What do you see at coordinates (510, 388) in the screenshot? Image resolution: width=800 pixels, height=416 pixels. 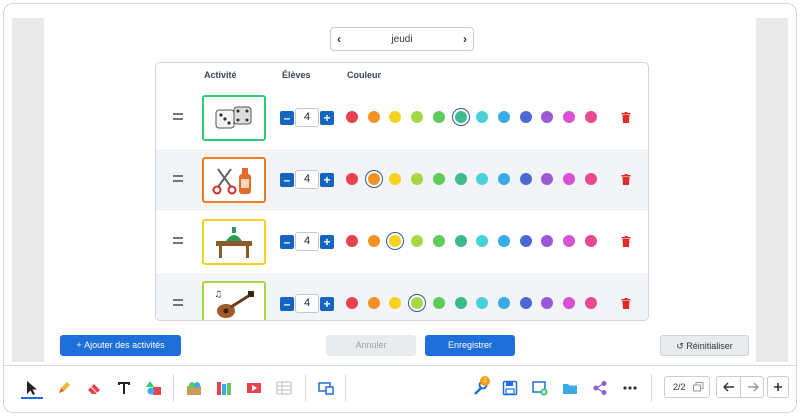 I see `save-icon` at bounding box center [510, 388].